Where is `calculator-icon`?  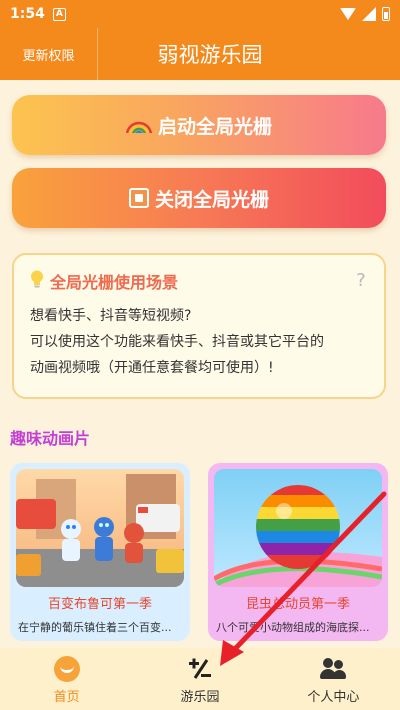 calculator-icon is located at coordinates (200, 669).